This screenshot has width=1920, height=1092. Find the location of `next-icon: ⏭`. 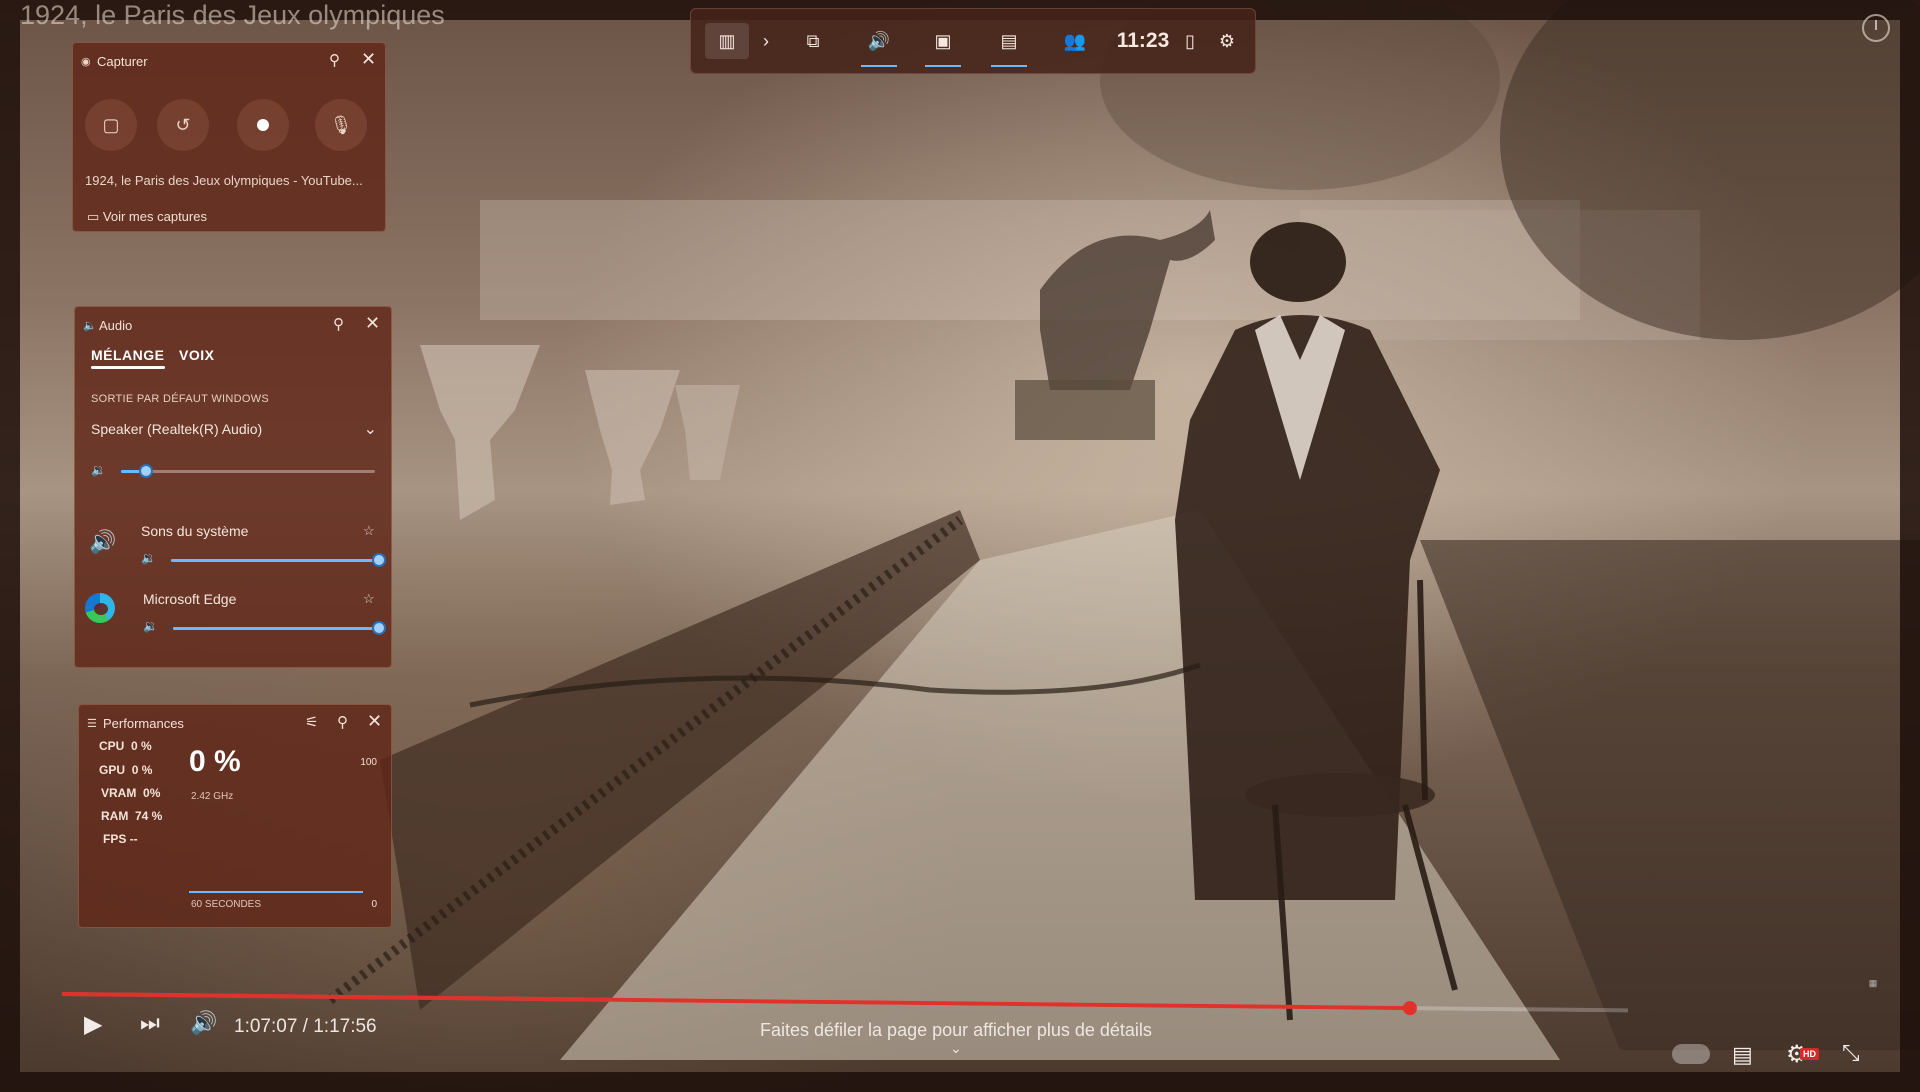

next-icon: ⏭ is located at coordinates (150, 1023).